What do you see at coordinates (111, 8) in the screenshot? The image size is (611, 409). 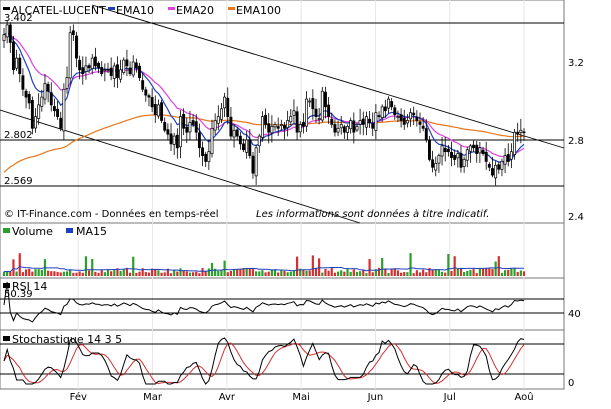 I see `legend-swatch-ema10` at bounding box center [111, 8].